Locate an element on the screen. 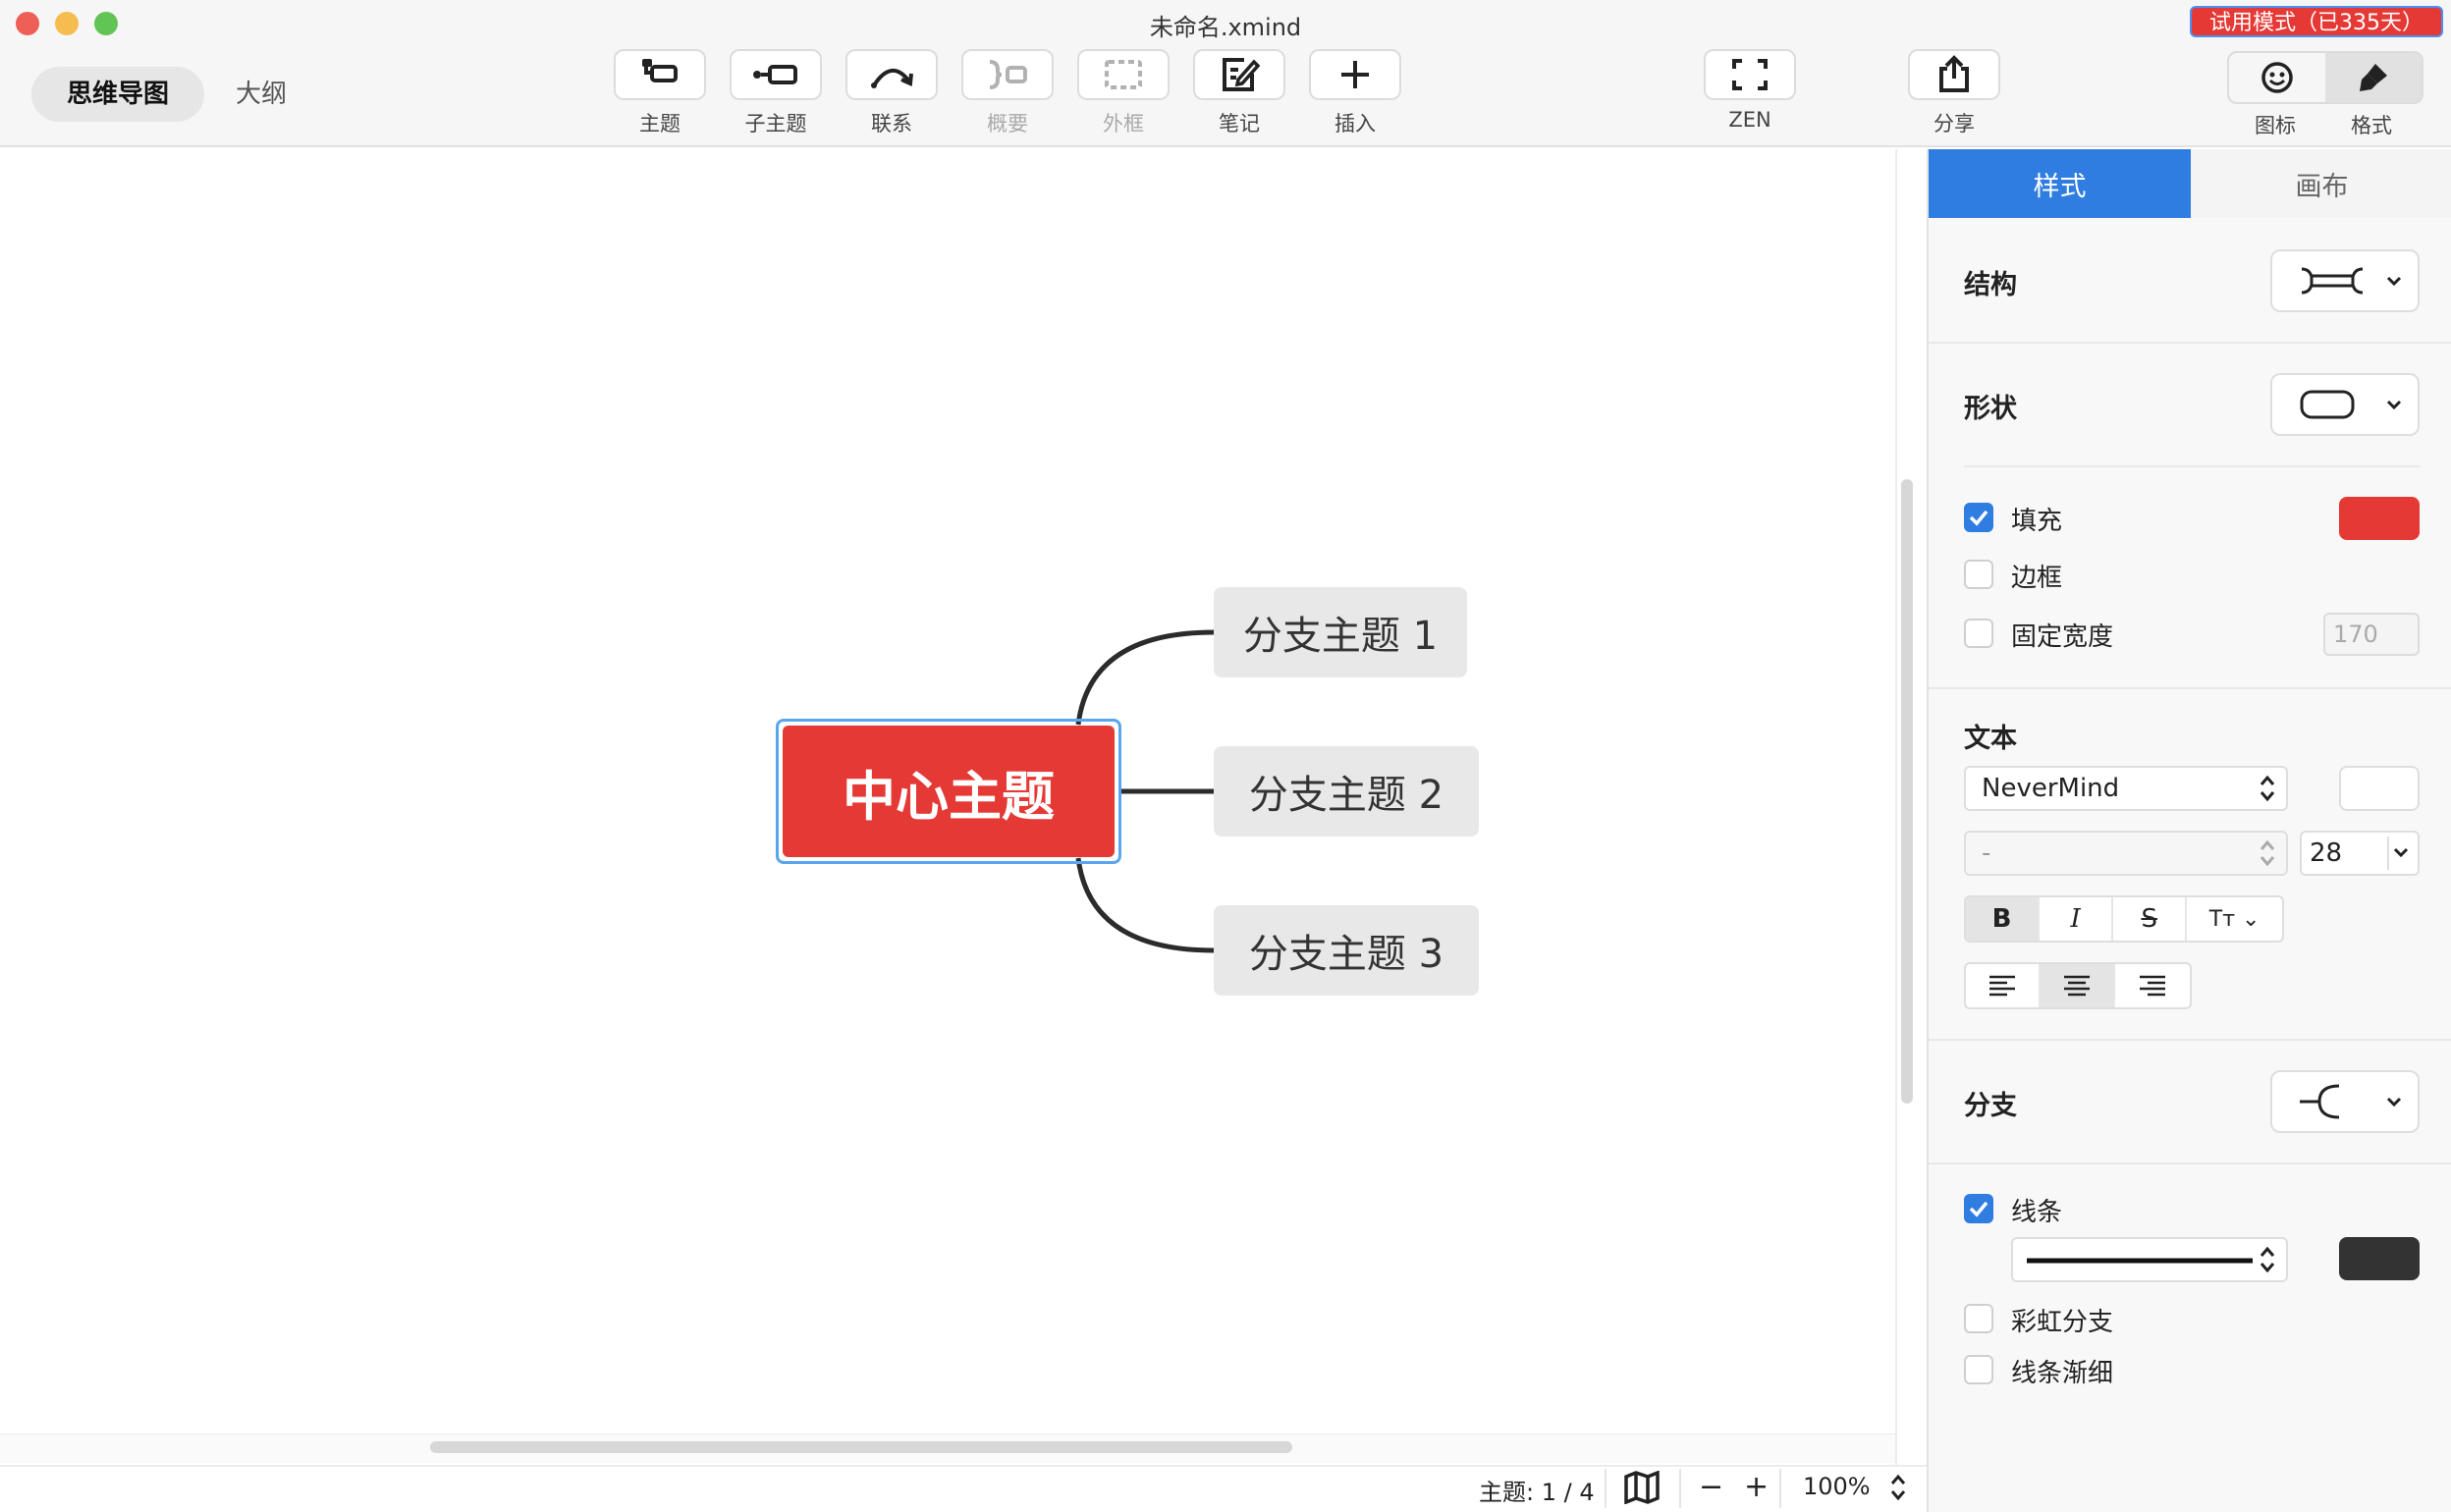  zoom-in-button: + is located at coordinates (1756, 1487).